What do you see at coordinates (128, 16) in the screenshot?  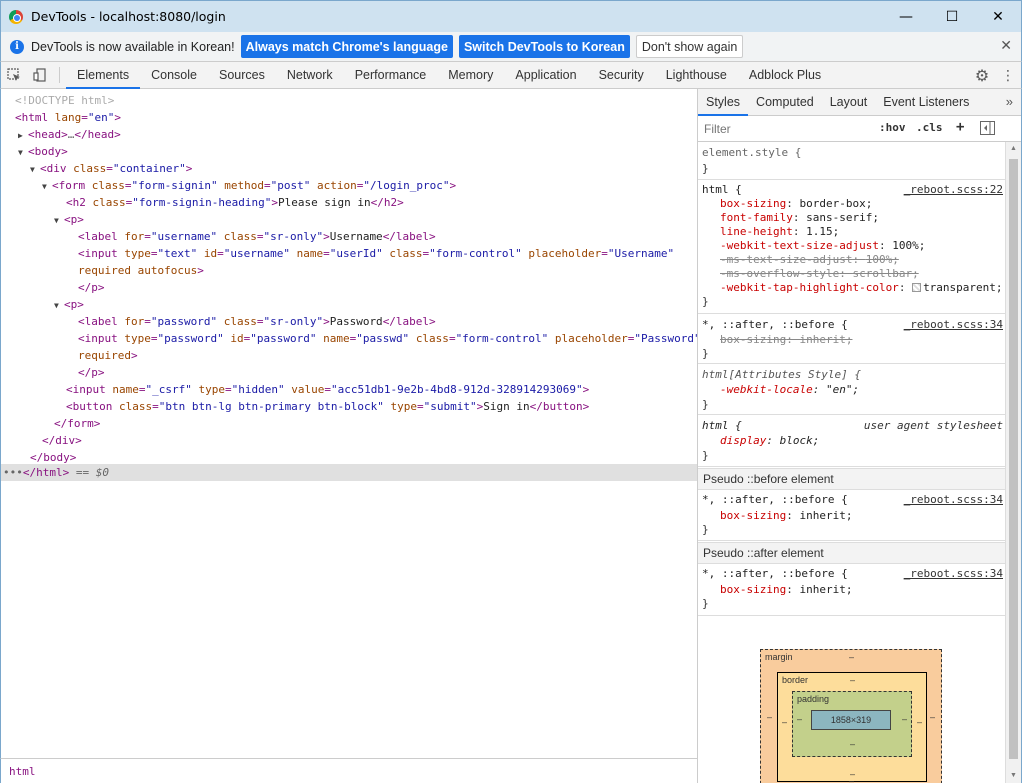 I see `window-title: DevTools - localhost:8080/login` at bounding box center [128, 16].